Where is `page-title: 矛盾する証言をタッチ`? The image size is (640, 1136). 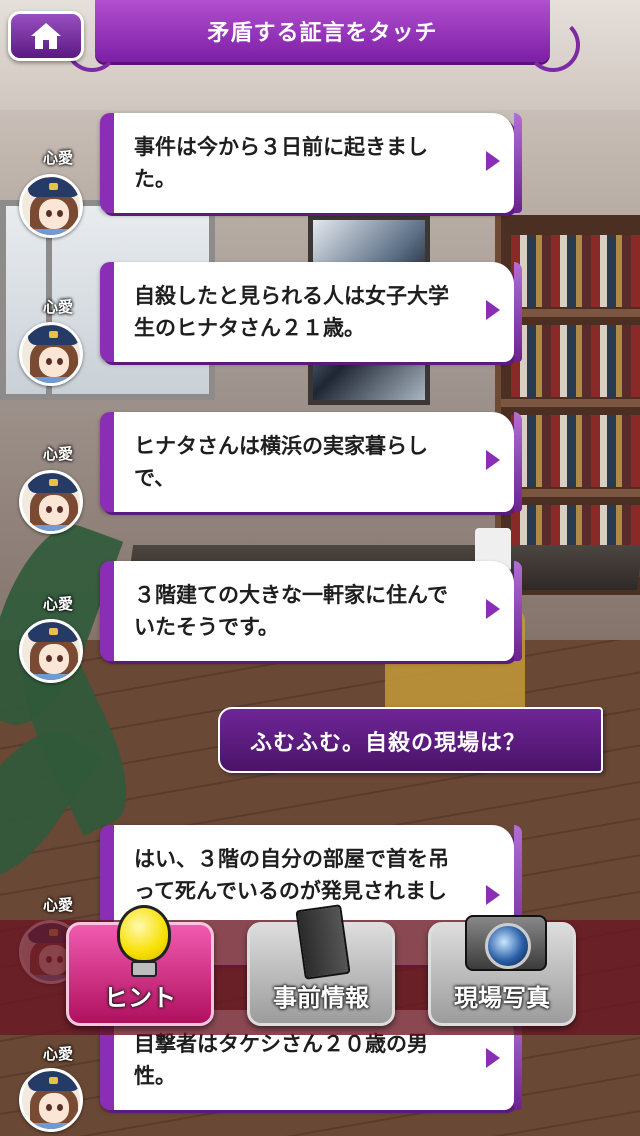 page-title: 矛盾する証言をタッチ is located at coordinates (322, 33).